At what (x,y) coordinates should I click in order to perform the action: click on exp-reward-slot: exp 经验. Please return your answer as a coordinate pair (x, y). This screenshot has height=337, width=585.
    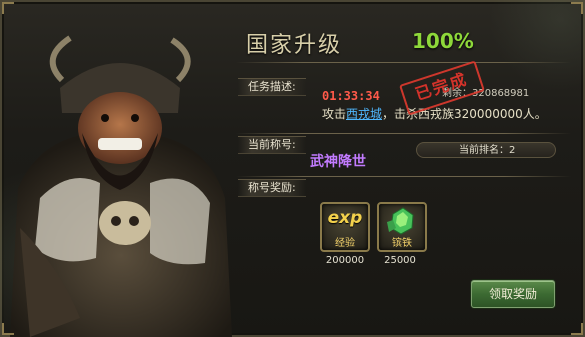
    Looking at the image, I should click on (345, 227).